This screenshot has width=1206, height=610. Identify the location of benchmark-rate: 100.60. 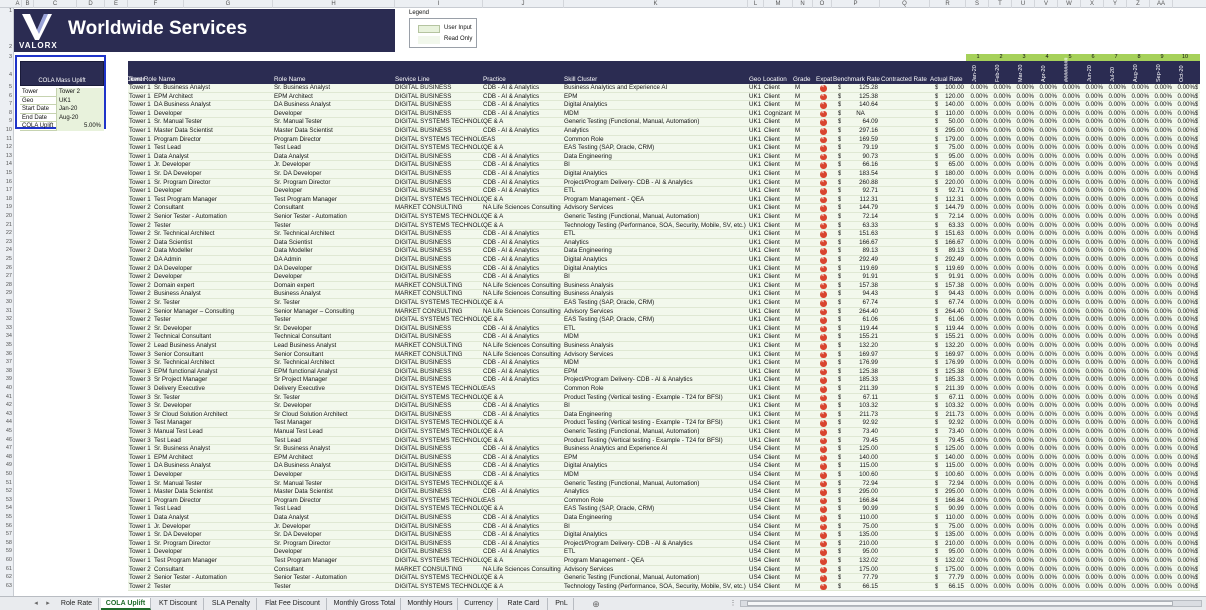
(860, 475).